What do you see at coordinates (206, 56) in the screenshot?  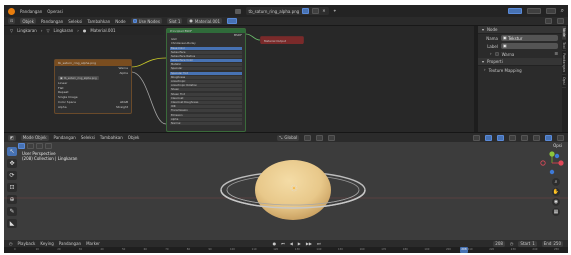 I see `bsdf-input-row: Subsurface Radius` at bounding box center [206, 56].